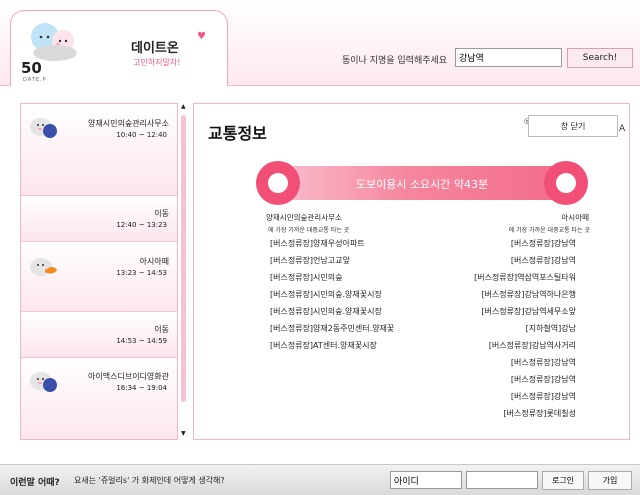 This screenshot has width=640, height=495. What do you see at coordinates (35, 483) in the screenshot?
I see `footer-question: 이런말 어때?` at bounding box center [35, 483].